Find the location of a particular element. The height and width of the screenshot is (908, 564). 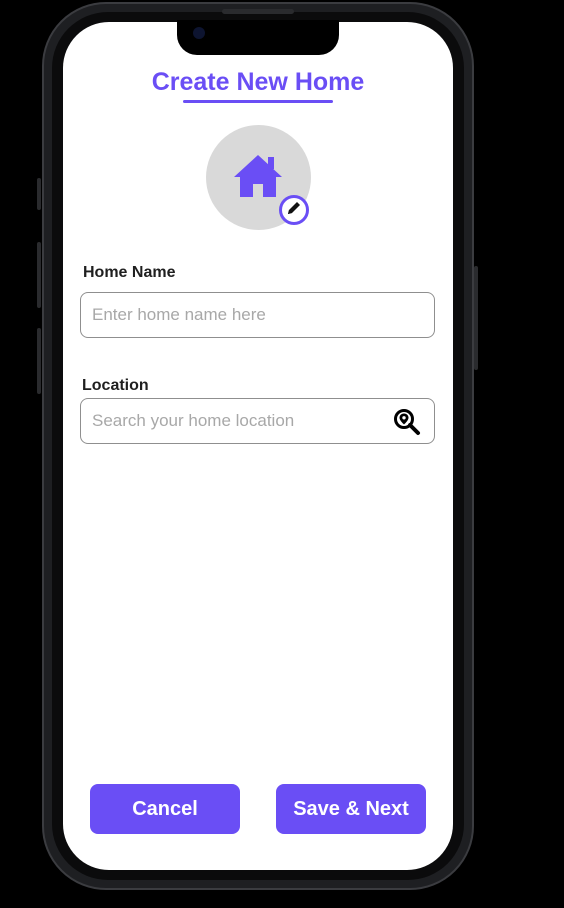

pencil-icon is located at coordinates (294, 210).